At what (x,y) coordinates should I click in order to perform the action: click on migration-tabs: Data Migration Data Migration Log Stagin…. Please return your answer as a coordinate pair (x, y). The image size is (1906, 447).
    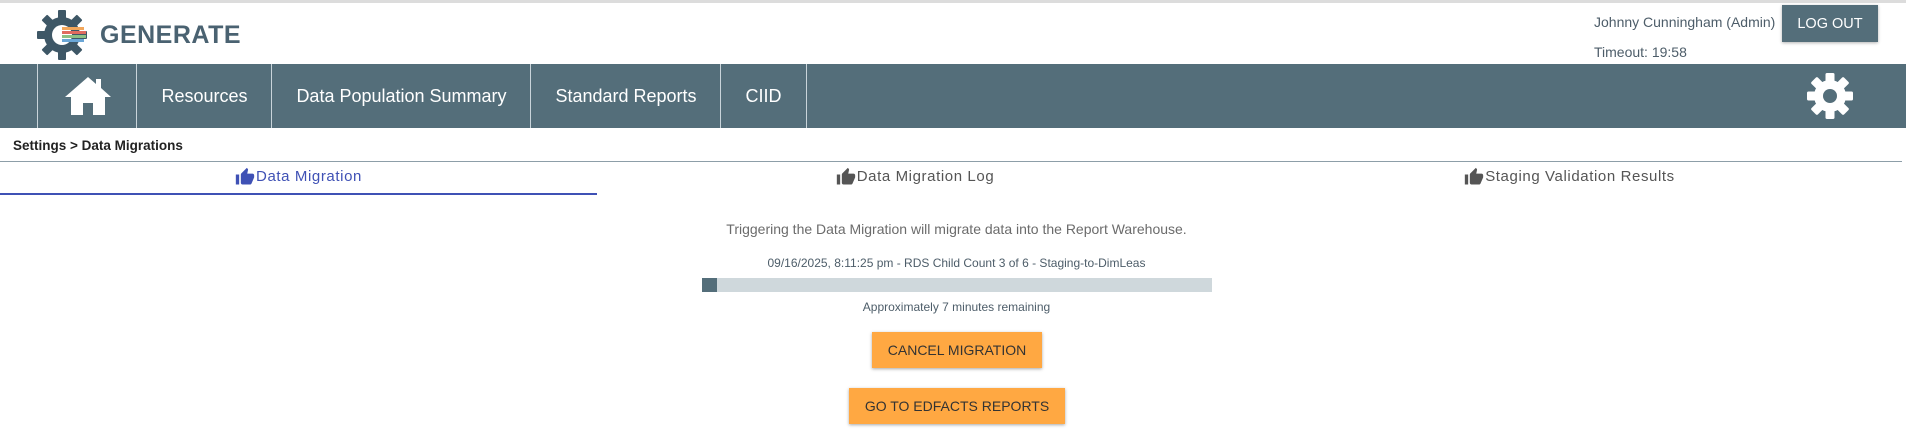
    Looking at the image, I should click on (953, 180).